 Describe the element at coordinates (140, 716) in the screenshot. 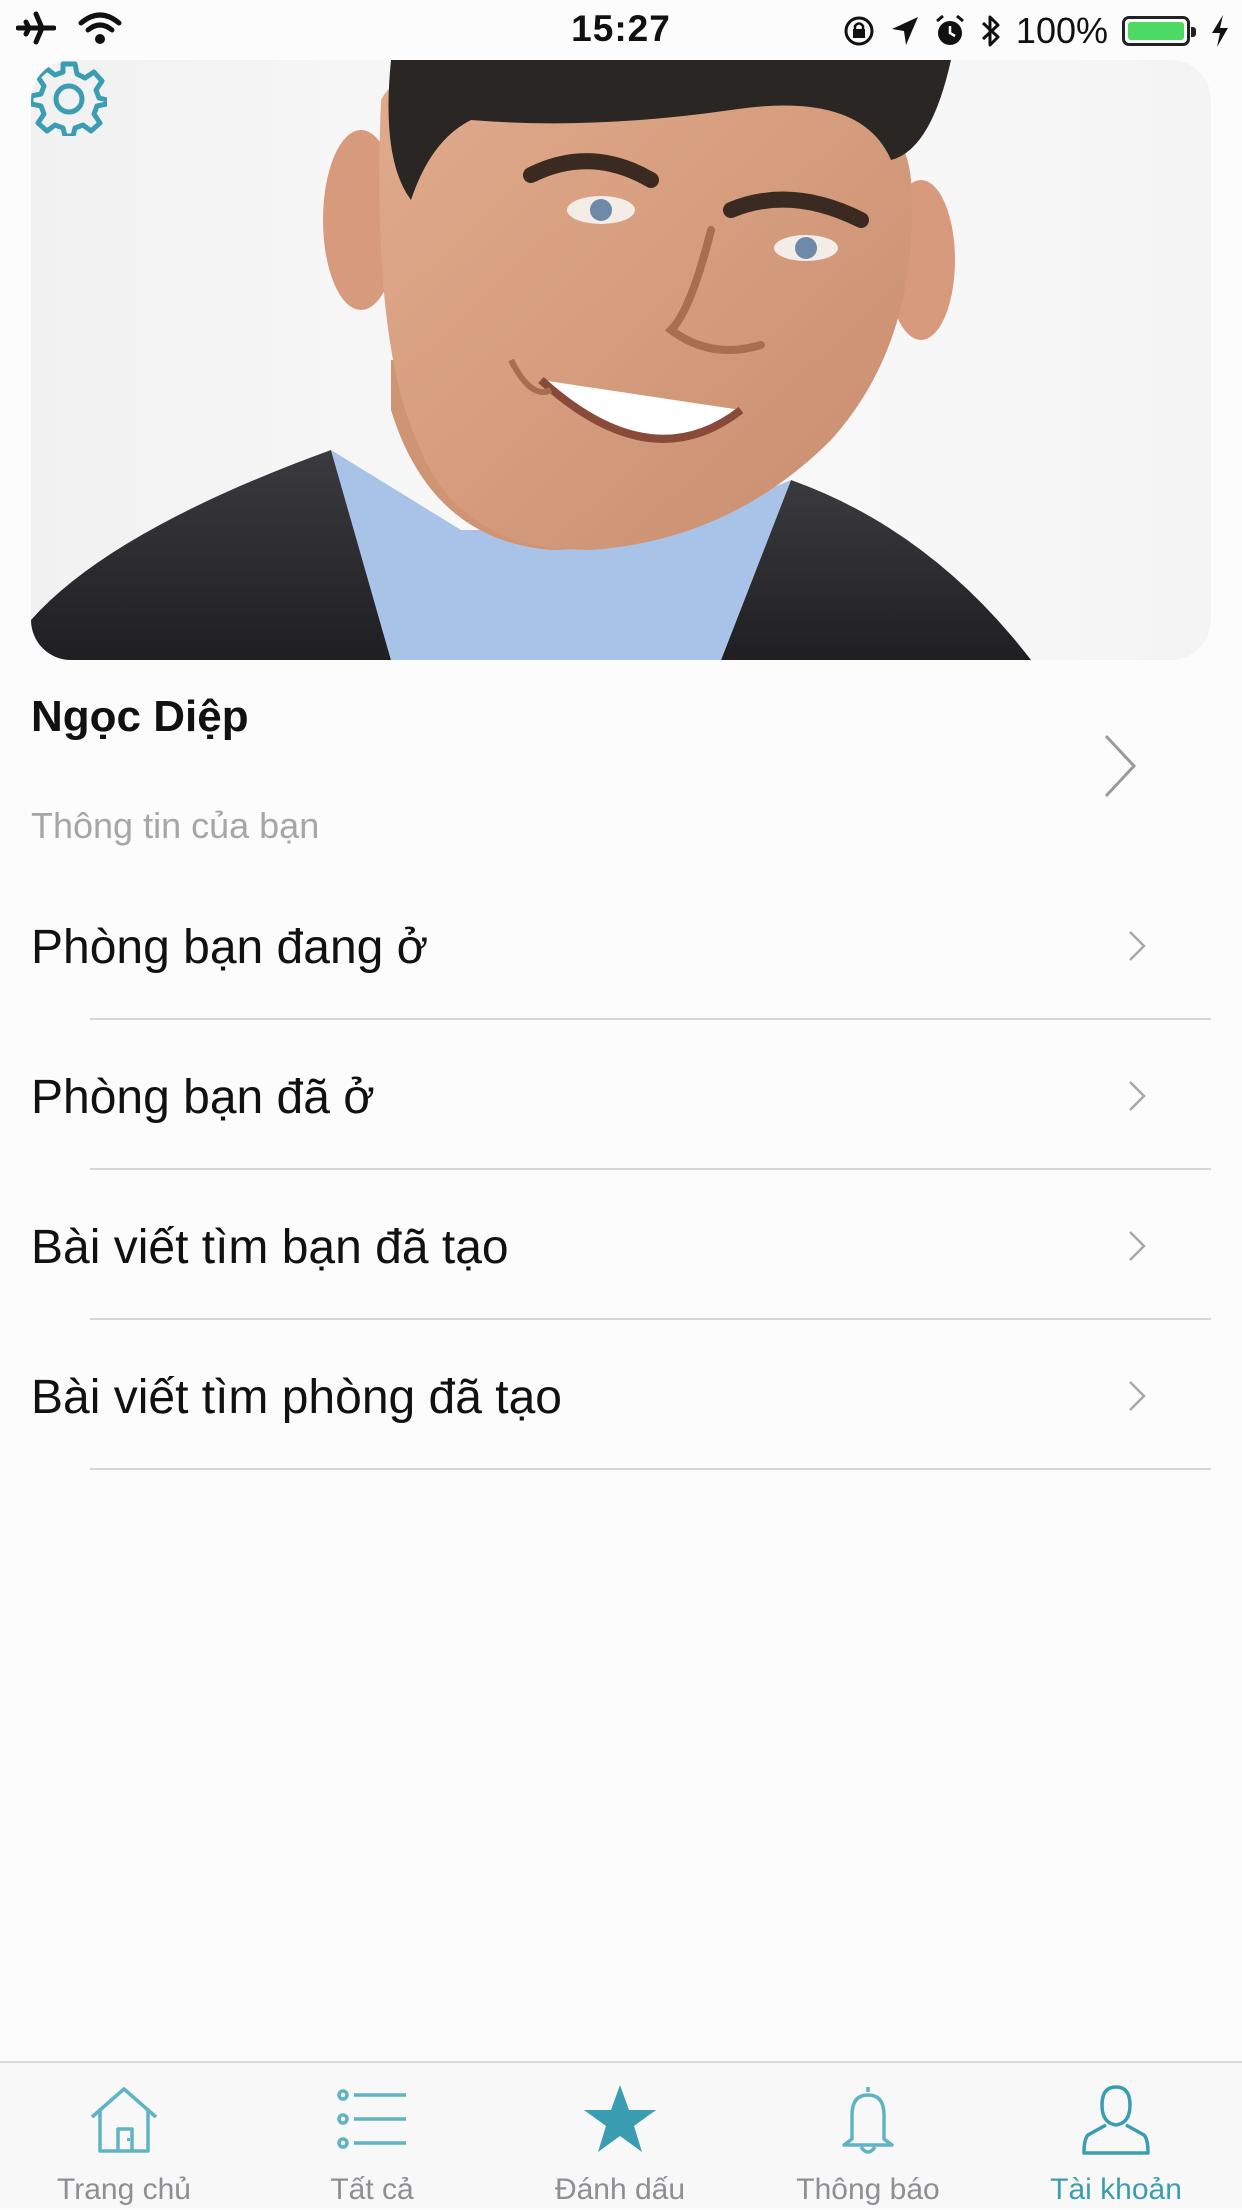

I see `profile-name: Ngọc Diệp` at that location.